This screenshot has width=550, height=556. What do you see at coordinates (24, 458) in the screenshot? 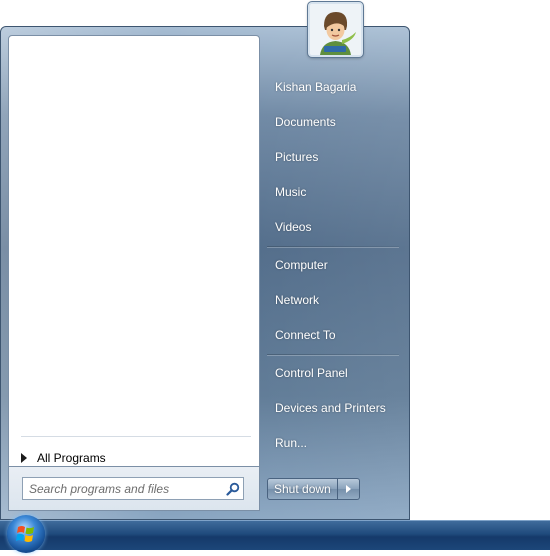
I see `triangle-right-icon` at bounding box center [24, 458].